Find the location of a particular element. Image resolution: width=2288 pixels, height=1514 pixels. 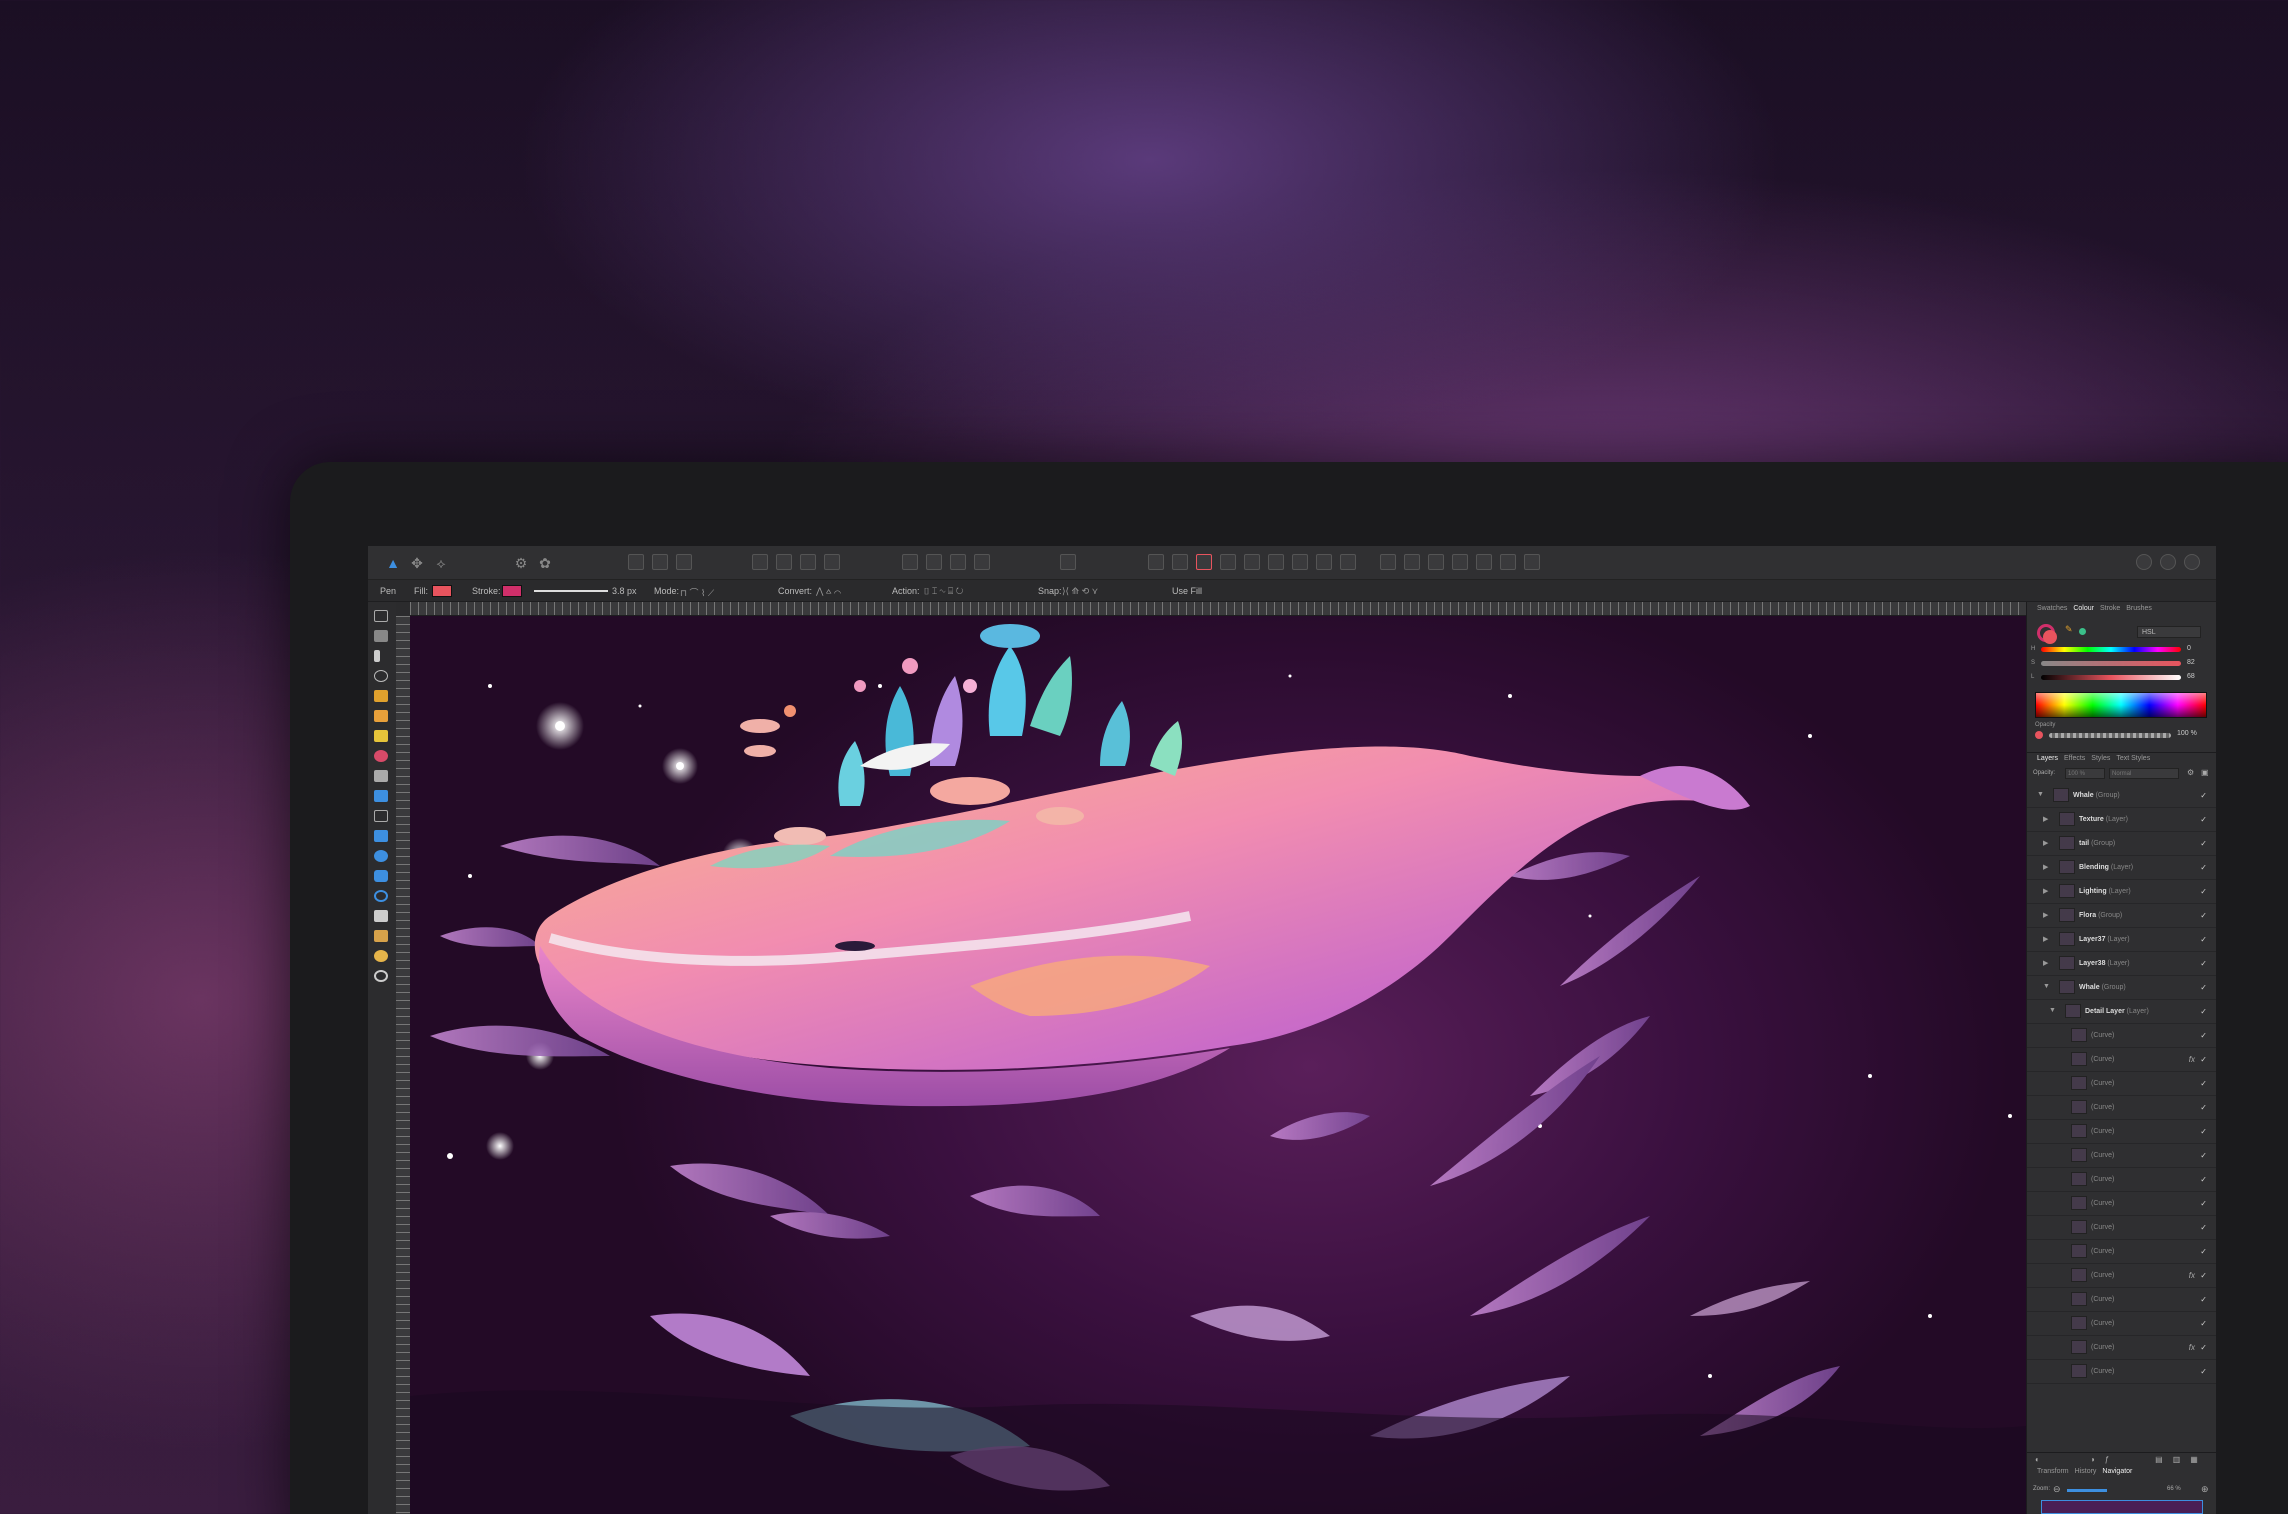

ellipse-tool-icon is located at coordinates (381, 856).